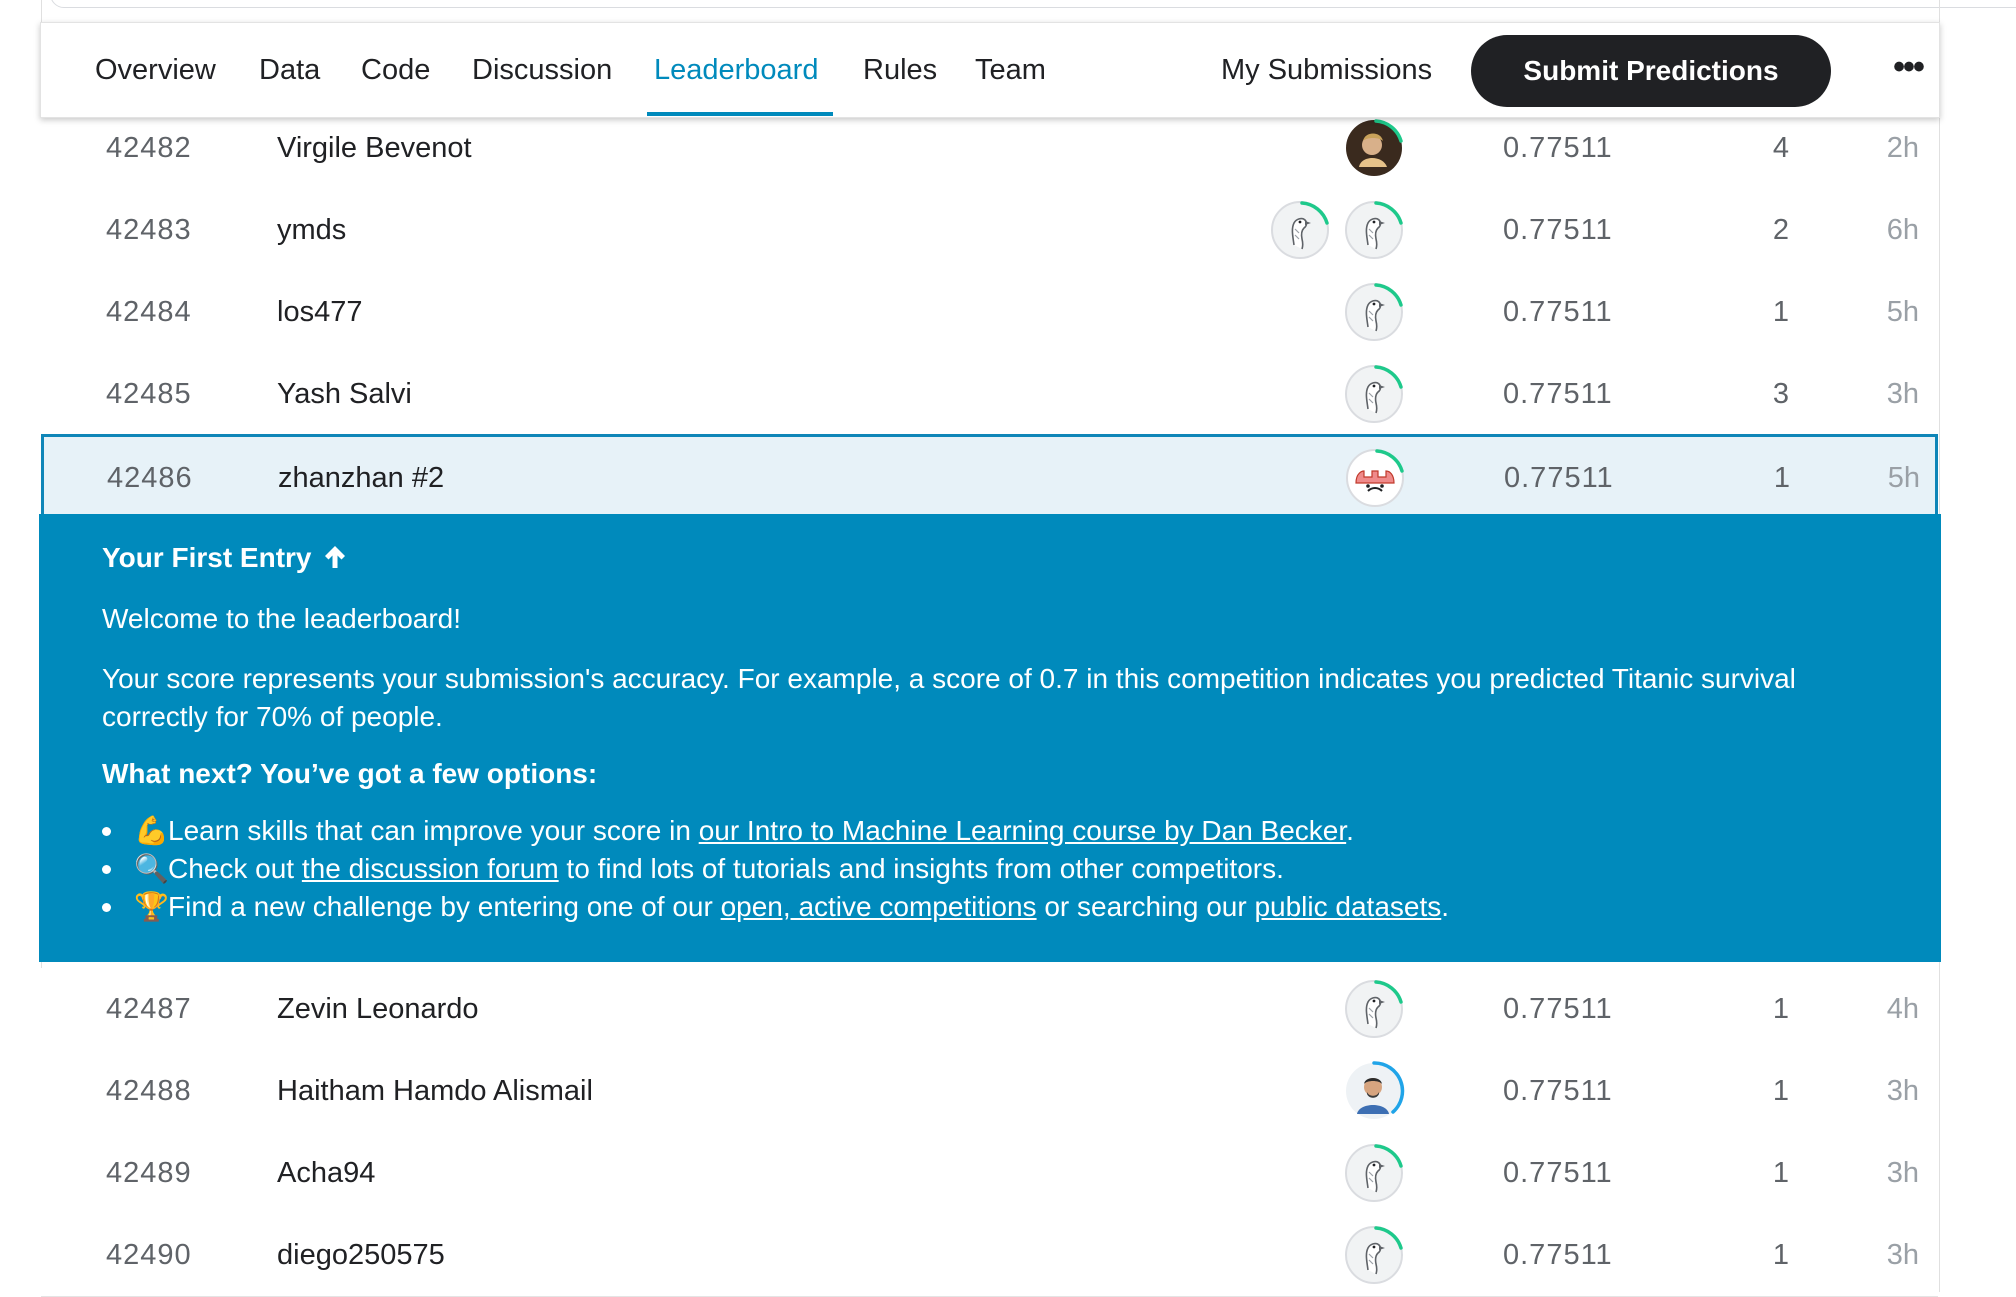  I want to click on submit-predictions-button: Submit Predictions, so click(1651, 71).